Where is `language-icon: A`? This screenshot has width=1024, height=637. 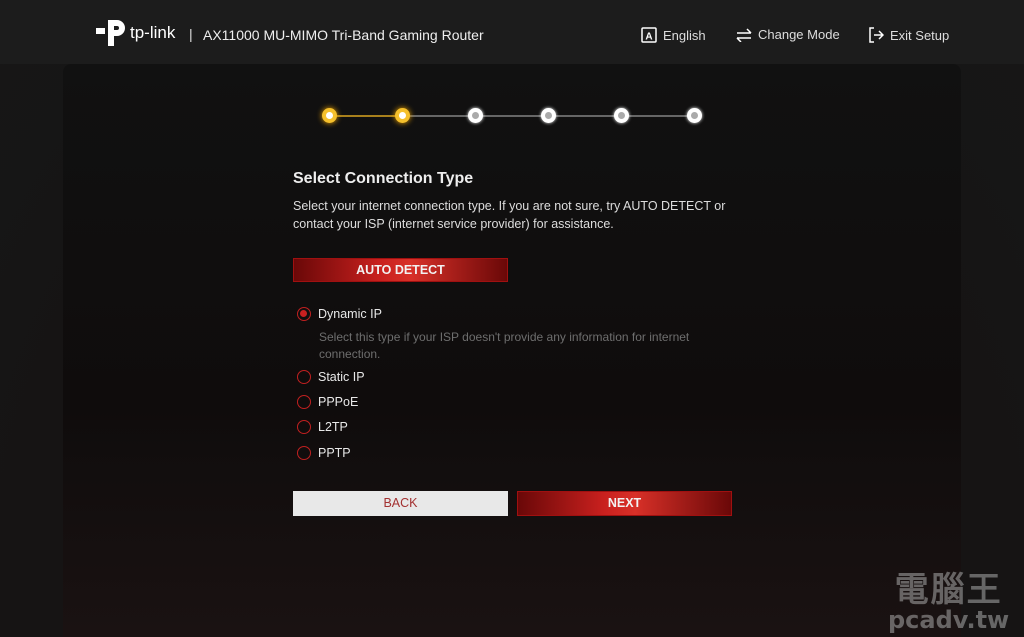 language-icon: A is located at coordinates (649, 35).